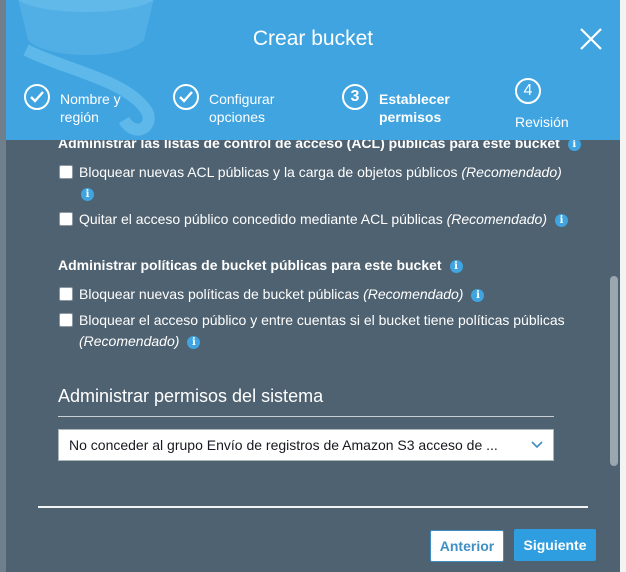  What do you see at coordinates (410, 117) in the screenshot?
I see `step-label-line2: permisos` at bounding box center [410, 117].